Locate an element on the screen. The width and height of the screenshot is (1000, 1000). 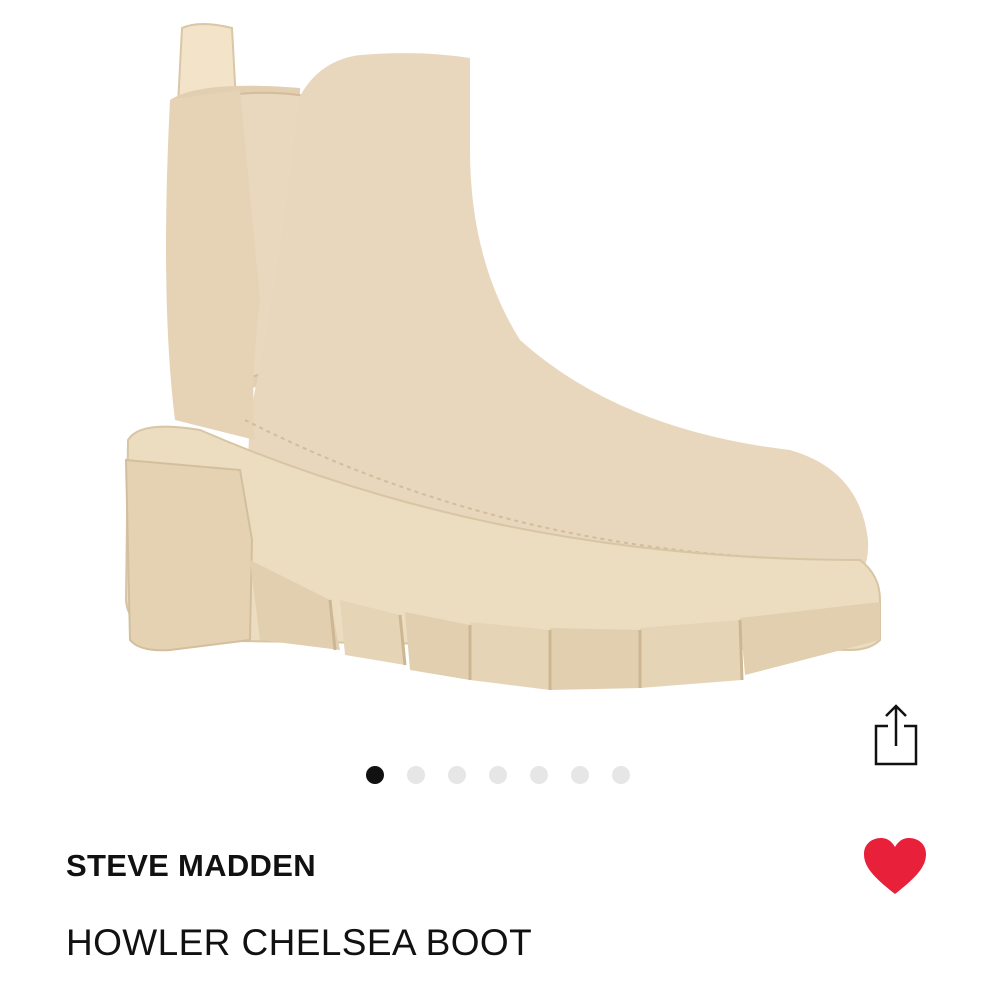
share-button is located at coordinates (896, 735).